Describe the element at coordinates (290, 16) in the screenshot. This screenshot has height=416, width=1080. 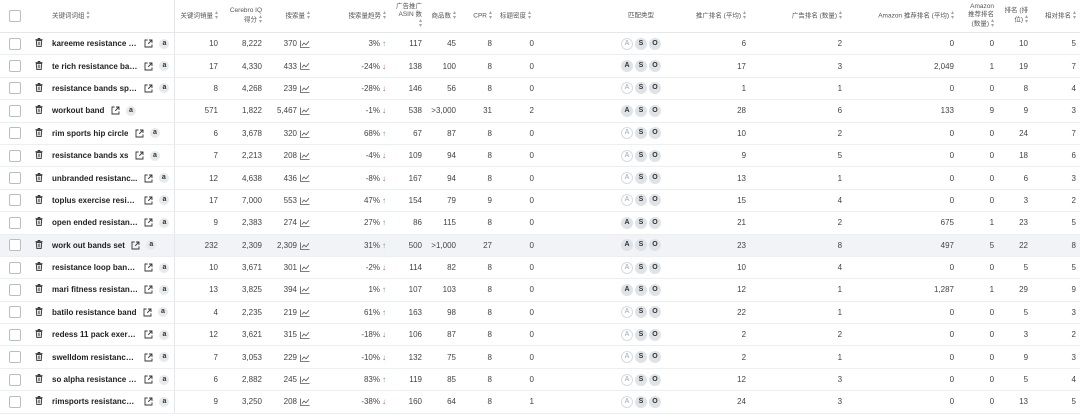
I see `search-volume-column-header: 搜索量 ▴ ▾` at that location.